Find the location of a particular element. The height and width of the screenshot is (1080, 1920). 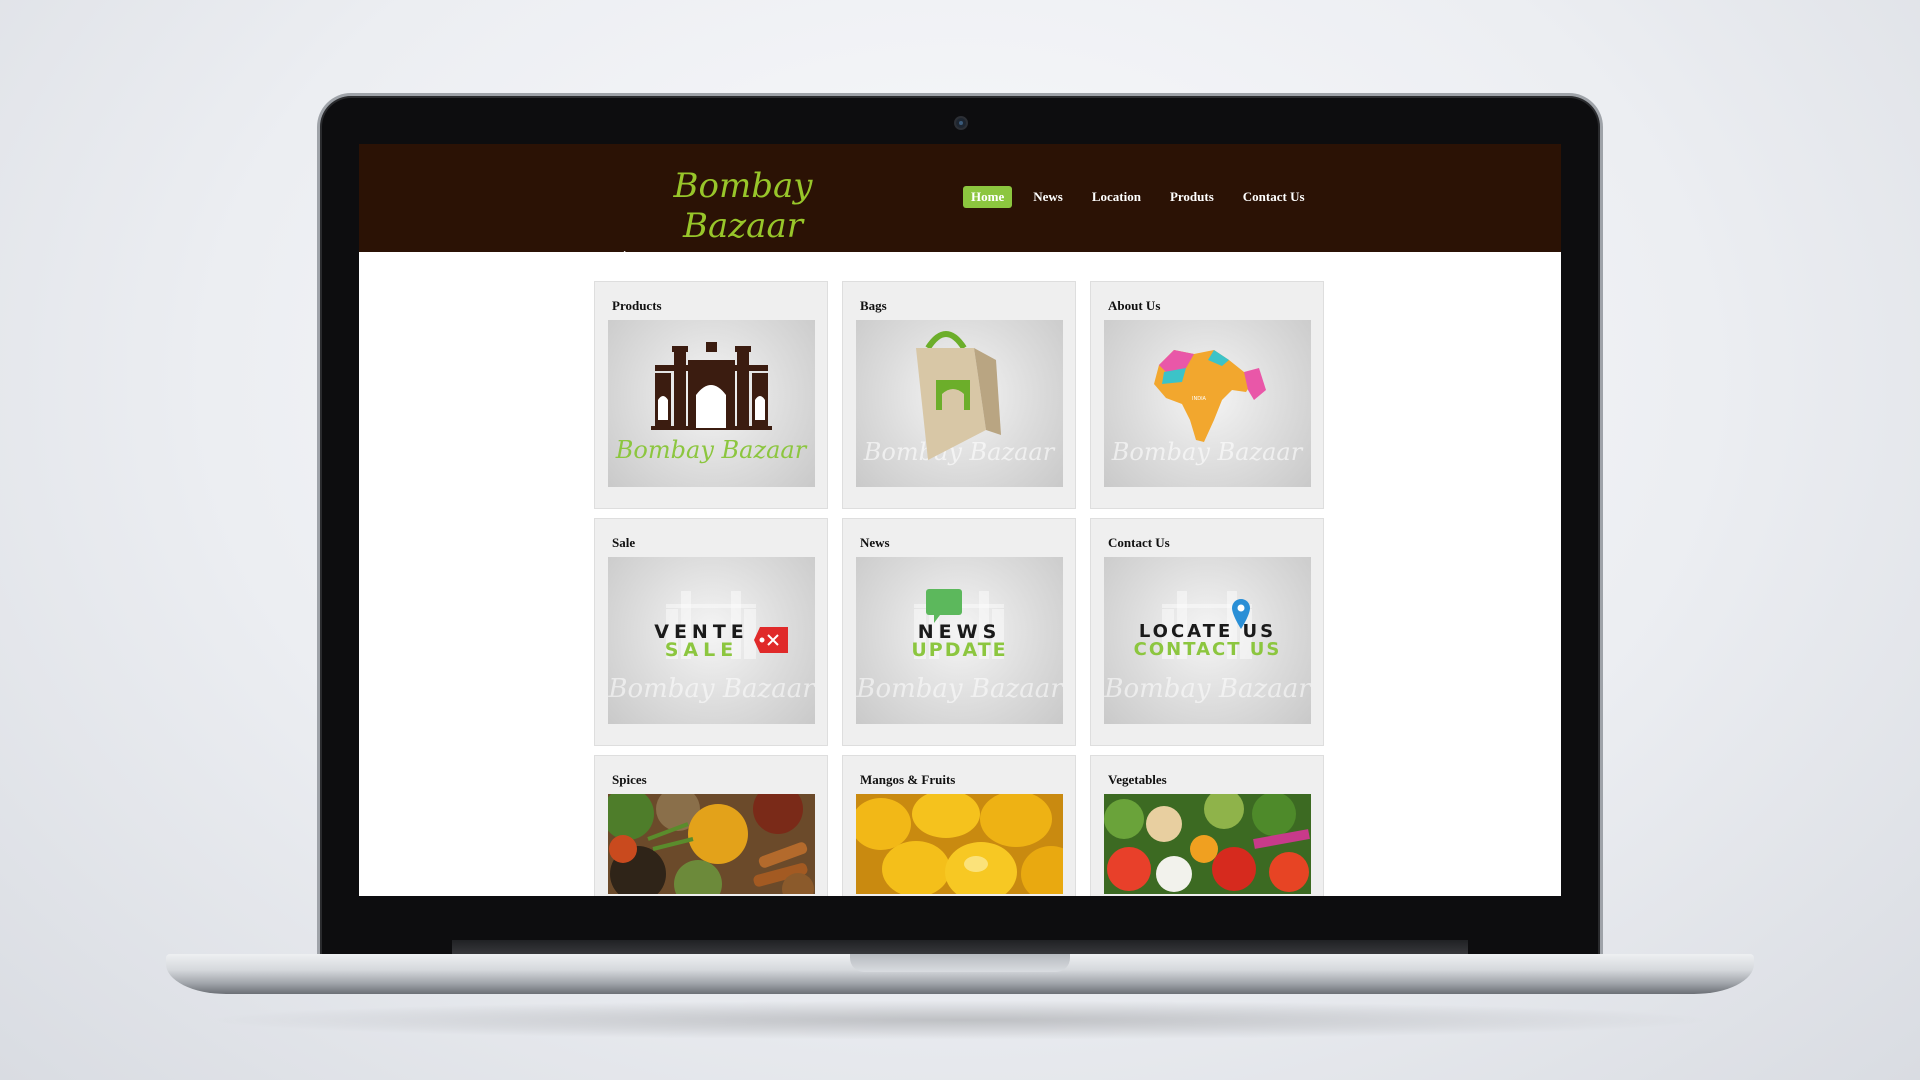

contact-us-text: CONTACT US is located at coordinates (1207, 649).